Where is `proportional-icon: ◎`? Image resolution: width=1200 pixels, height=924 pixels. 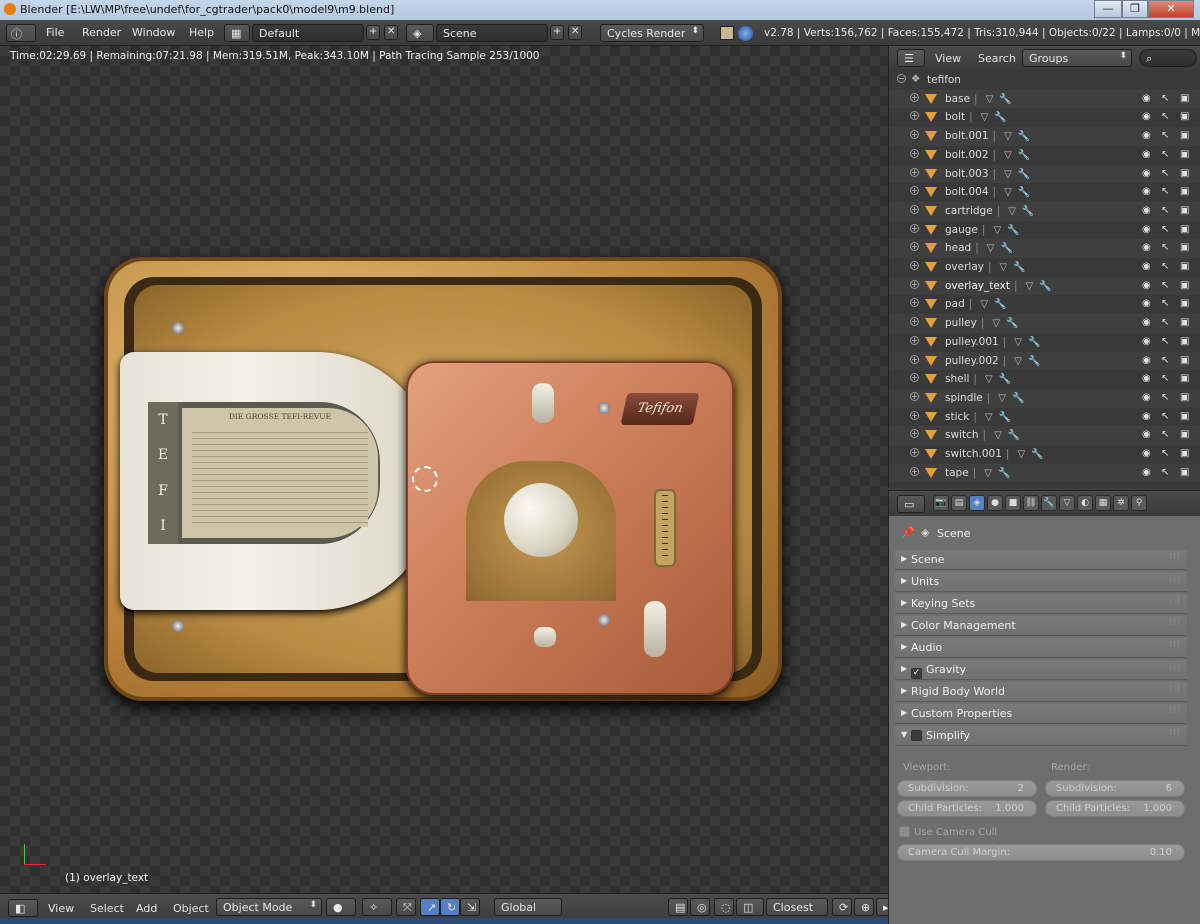
proportional-icon: ◎ is located at coordinates (700, 907).